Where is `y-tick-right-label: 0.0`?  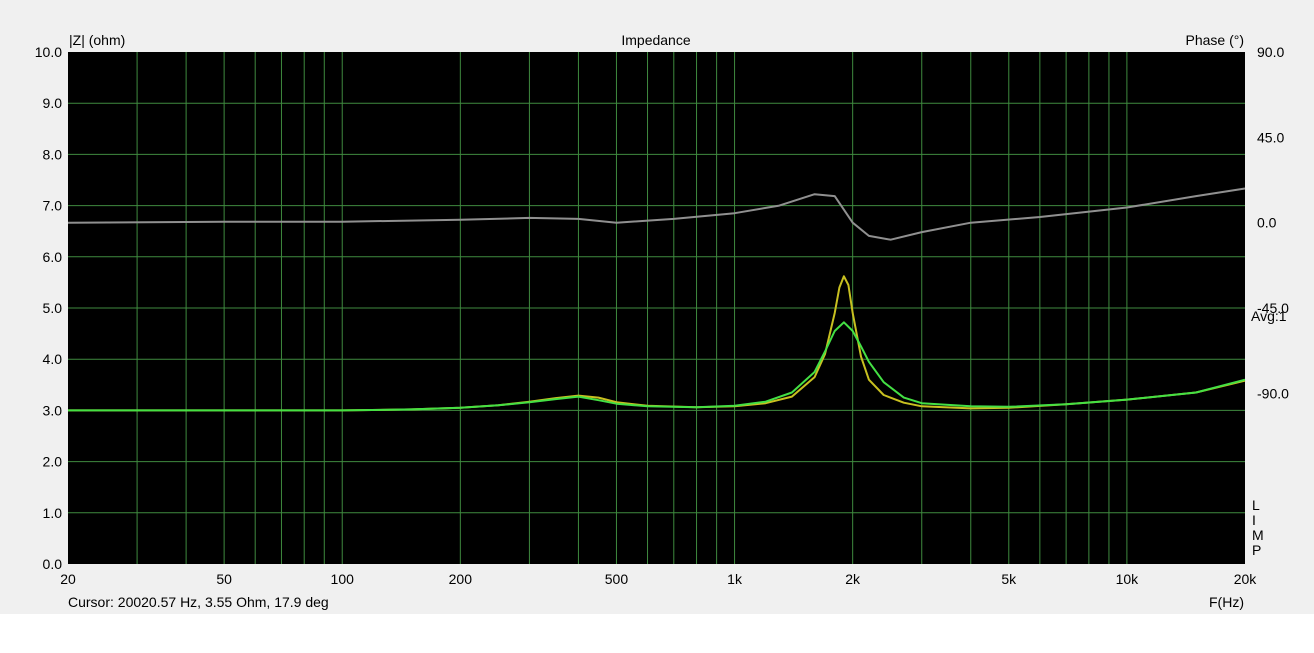
y-tick-right-label: 0.0 is located at coordinates (1267, 223).